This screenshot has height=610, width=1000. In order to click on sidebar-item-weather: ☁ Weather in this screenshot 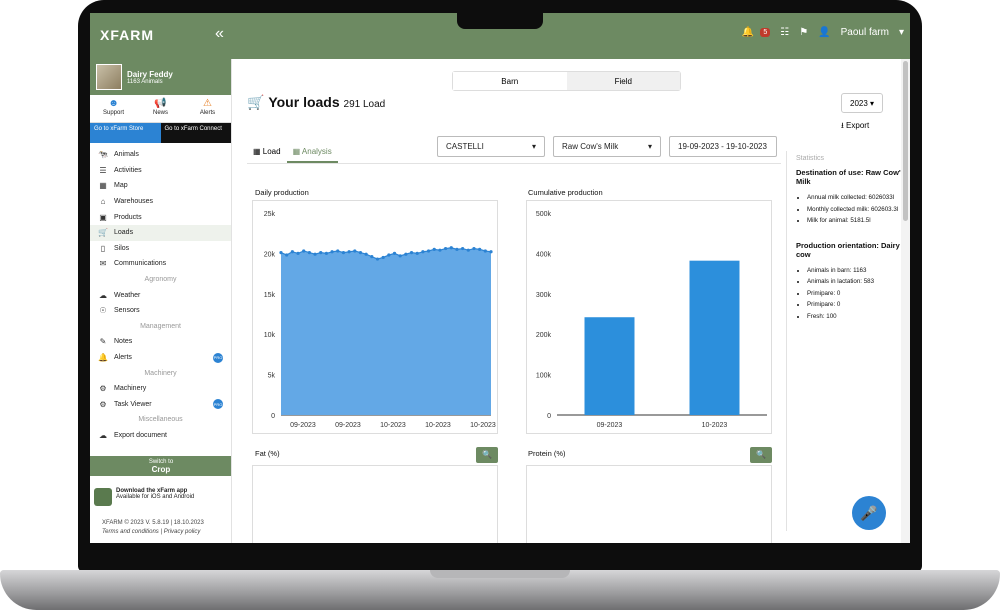, I will do `click(160, 295)`.